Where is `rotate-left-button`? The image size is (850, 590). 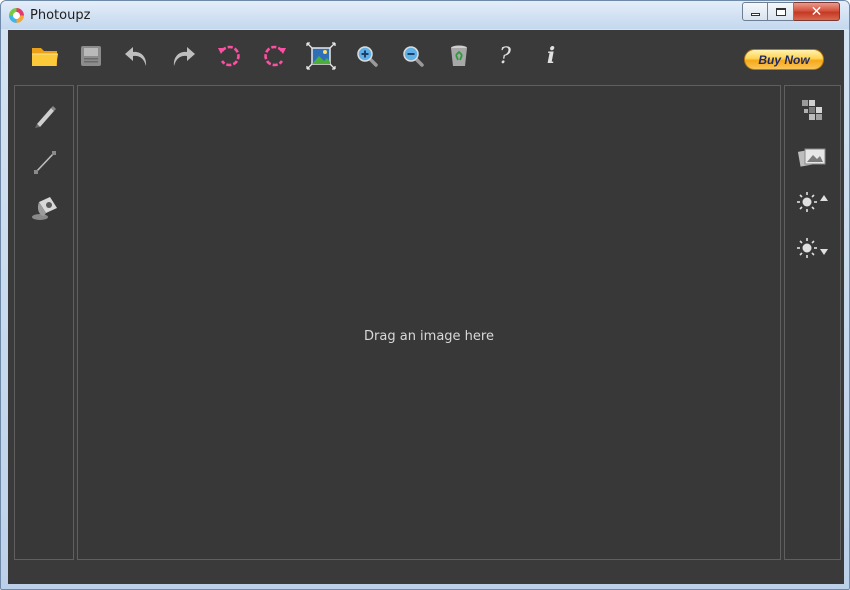 rotate-left-button is located at coordinates (229, 56).